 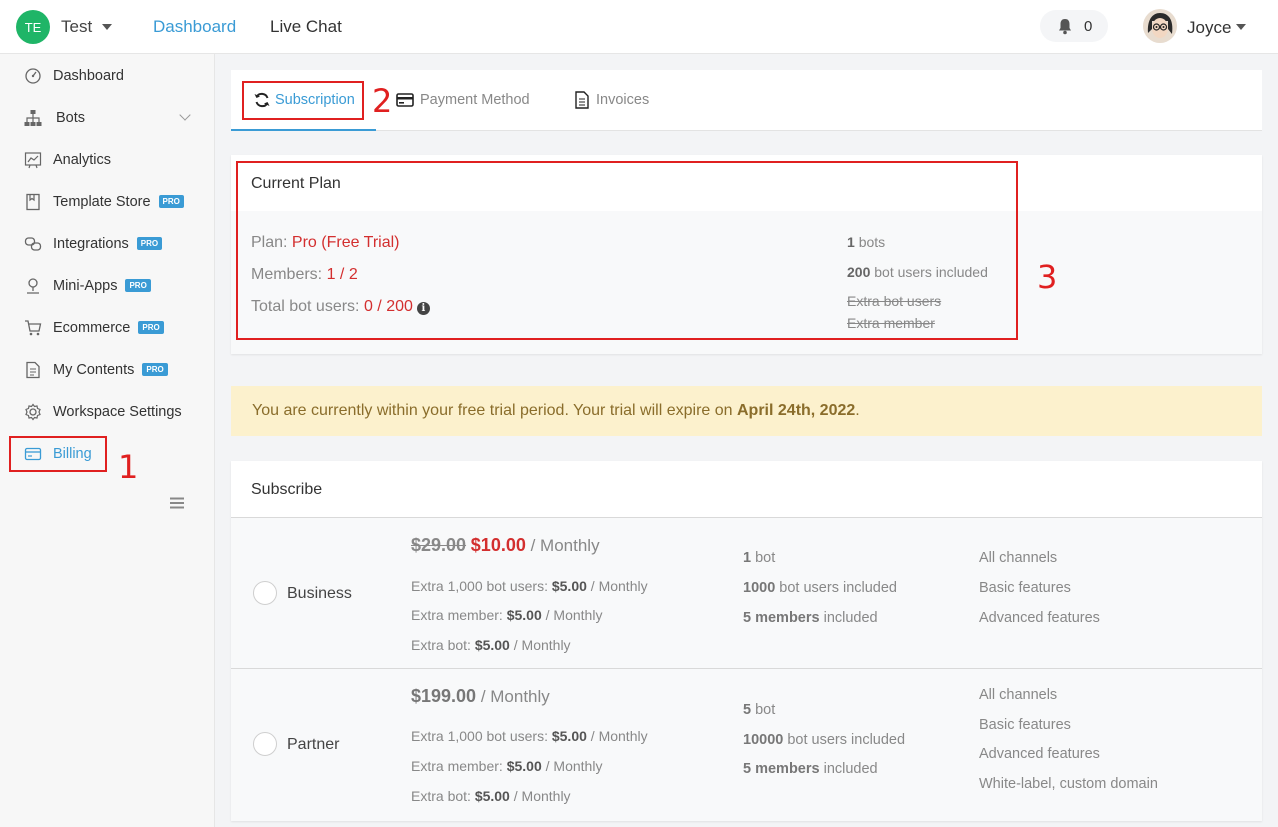 What do you see at coordinates (382, 101) in the screenshot?
I see `annotation-number-2: 2` at bounding box center [382, 101].